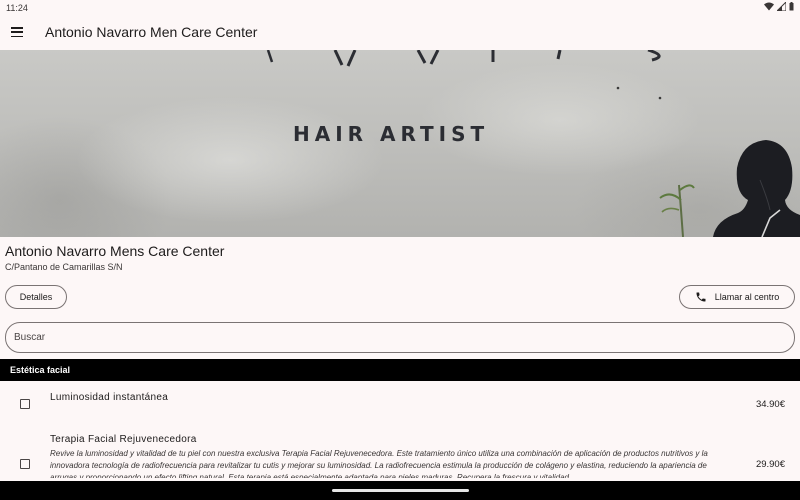 Image resolution: width=800 pixels, height=500 pixels. What do you see at coordinates (17, 8) in the screenshot?
I see `status-time: 11:24` at bounding box center [17, 8].